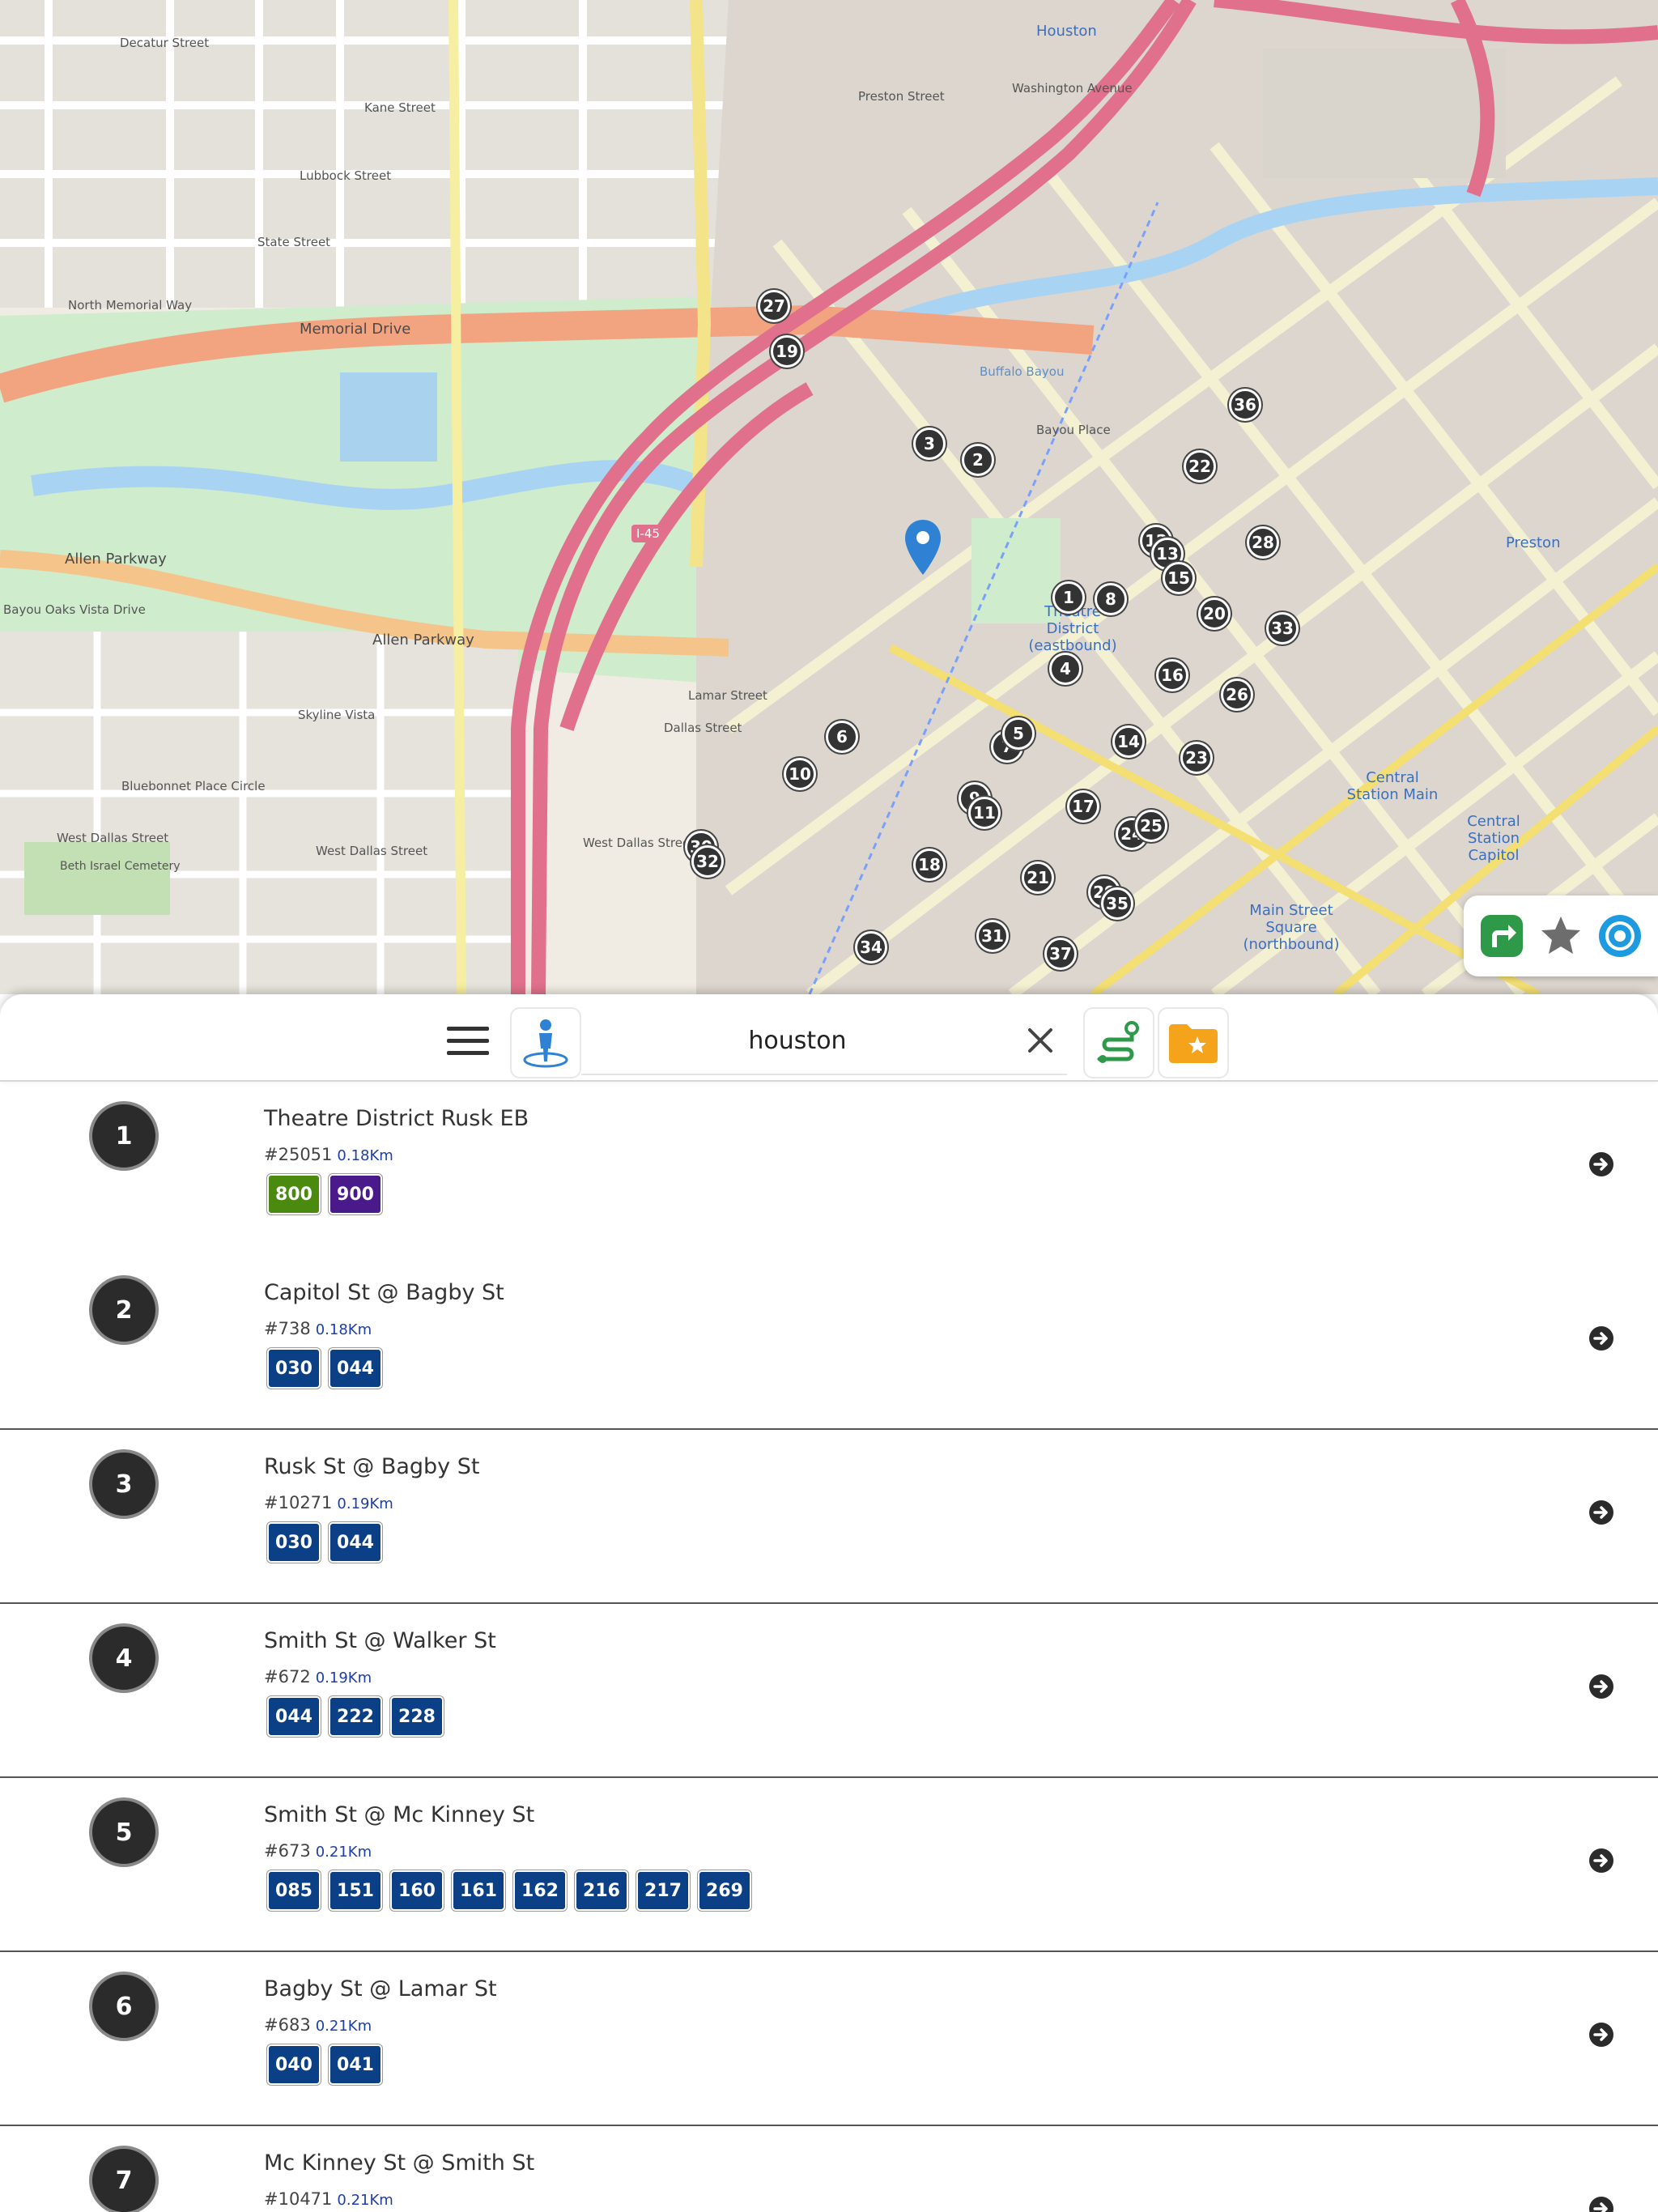 This screenshot has width=1658, height=2212. I want to click on stop-name: Capitol St @ Bagby St, so click(384, 1293).